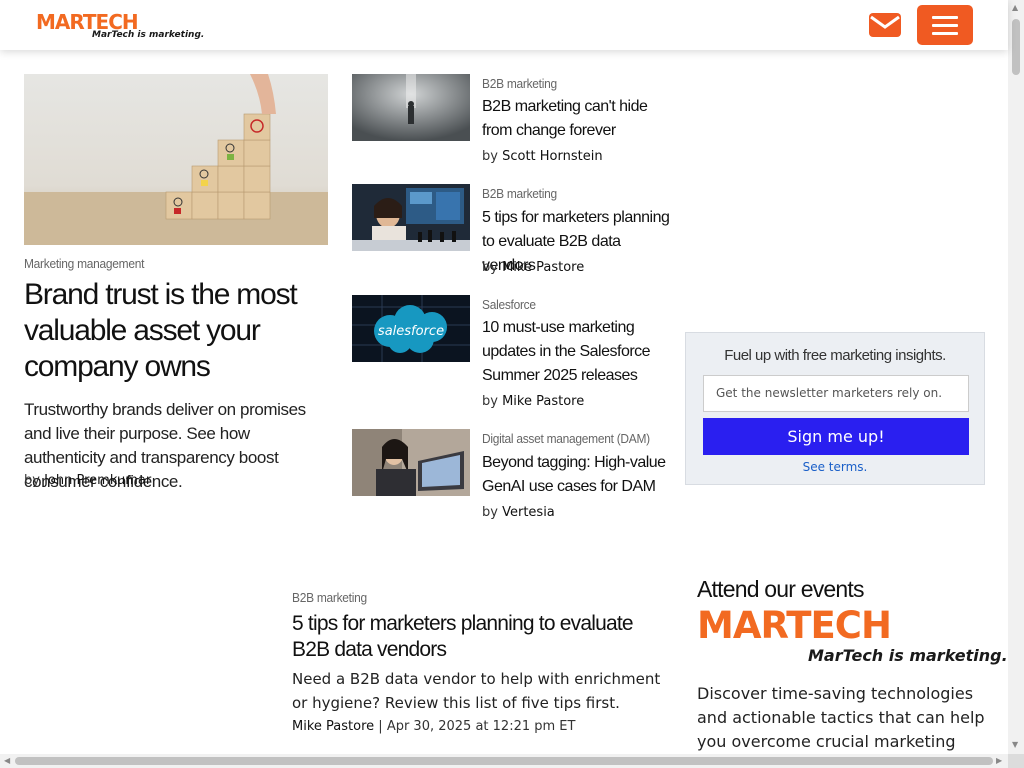 This screenshot has height=768, width=1024. I want to click on author-link: Vertesia, so click(528, 512).